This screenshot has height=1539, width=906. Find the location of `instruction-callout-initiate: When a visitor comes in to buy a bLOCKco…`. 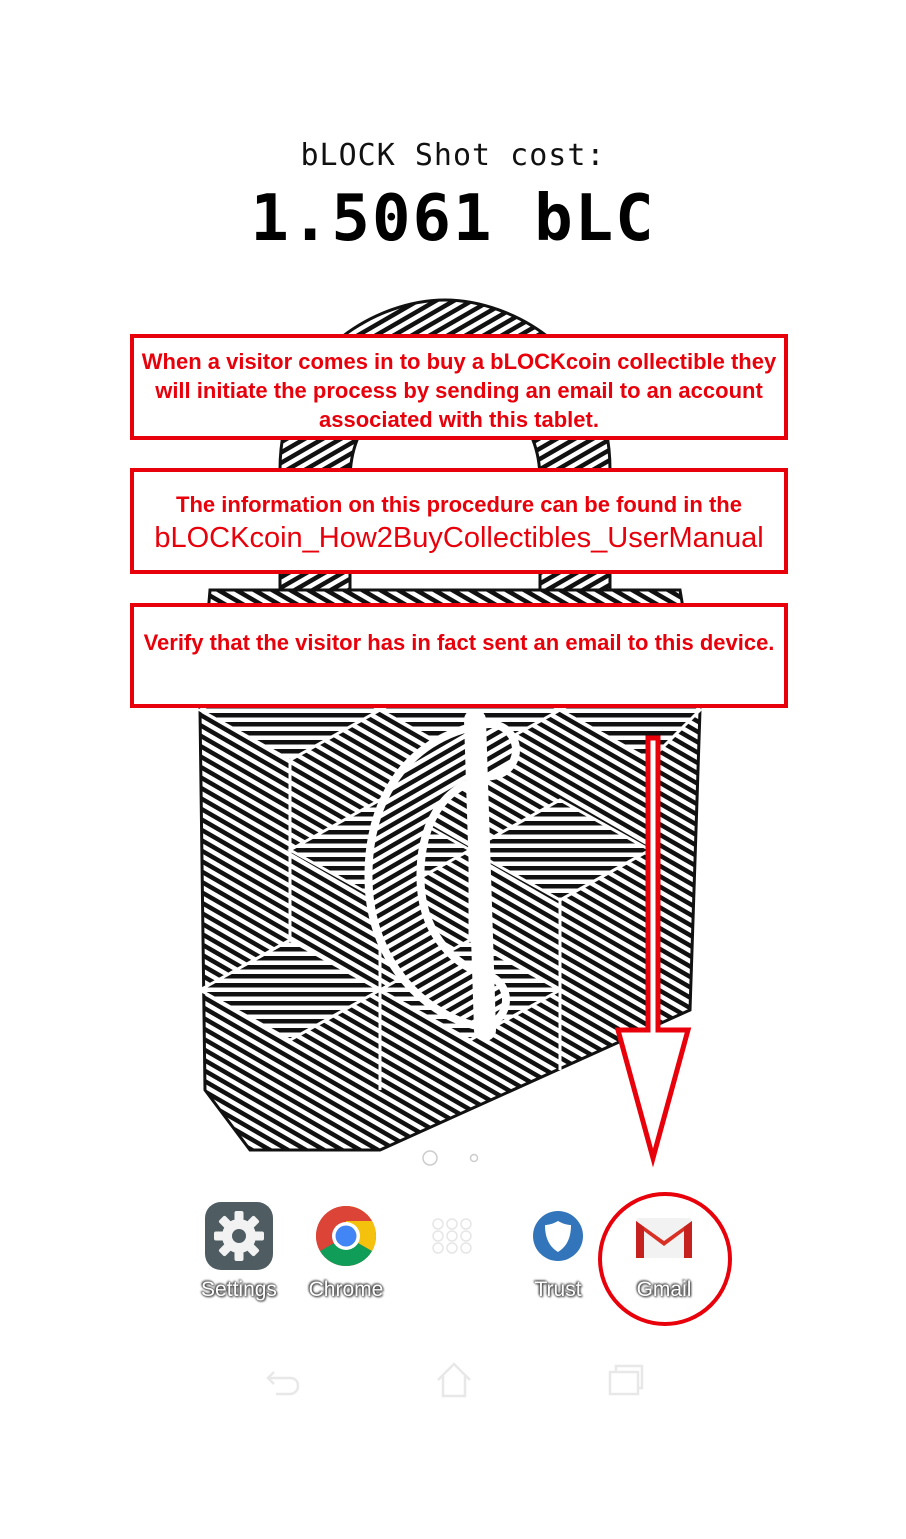

instruction-callout-initiate: When a visitor comes in to buy a bLOCKco… is located at coordinates (459, 387).